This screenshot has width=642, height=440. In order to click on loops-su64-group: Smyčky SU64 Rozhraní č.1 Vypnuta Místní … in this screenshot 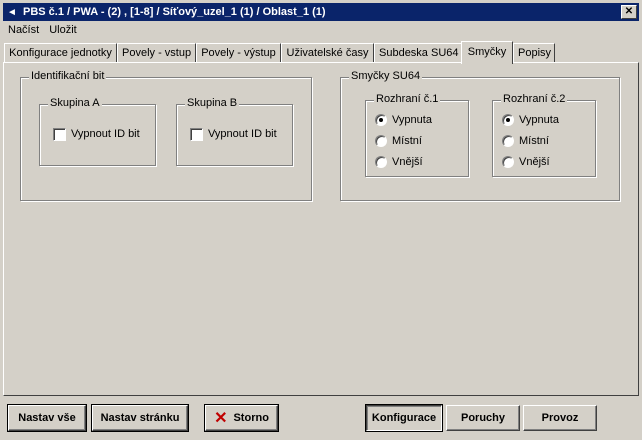, I will do `click(480, 135)`.